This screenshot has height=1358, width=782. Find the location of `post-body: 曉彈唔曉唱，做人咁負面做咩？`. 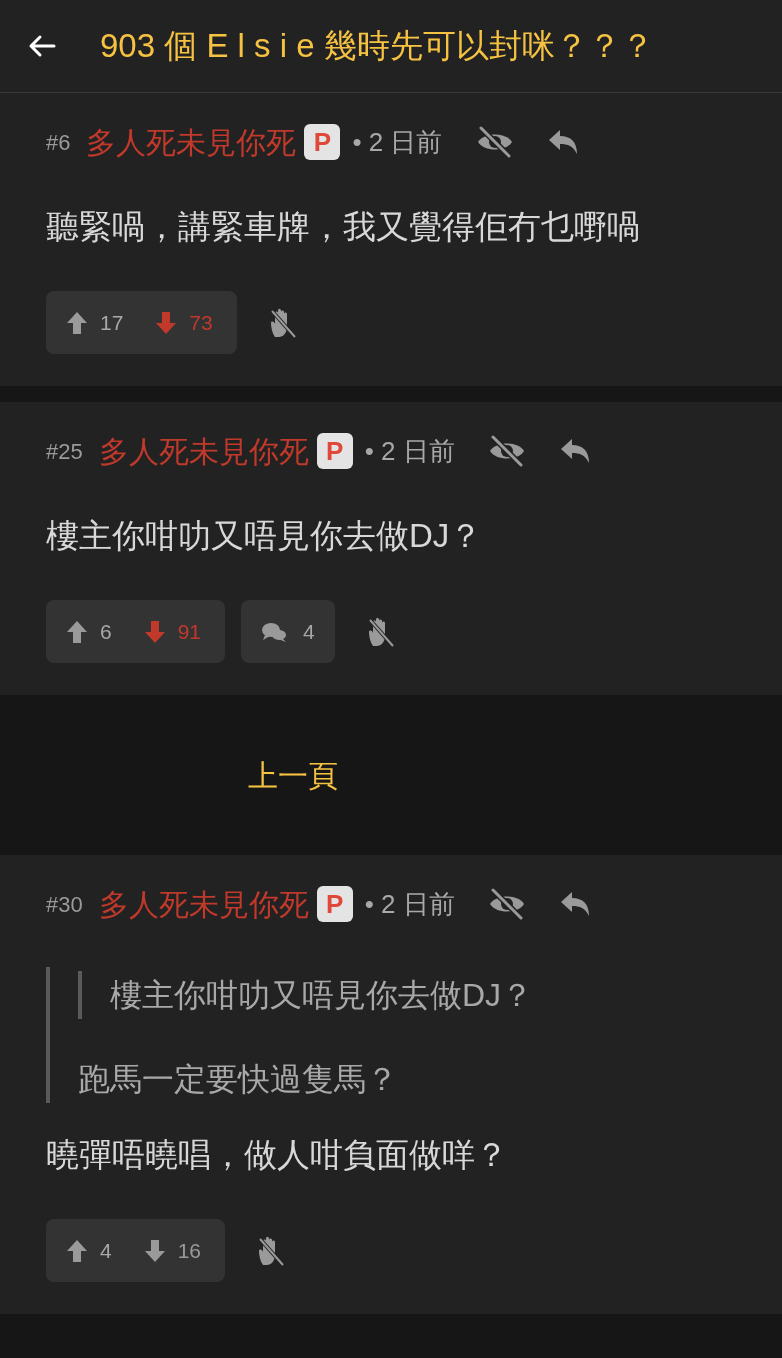

post-body: 曉彈唔曉唱，做人咁負面做咩？ is located at coordinates (277, 1155).